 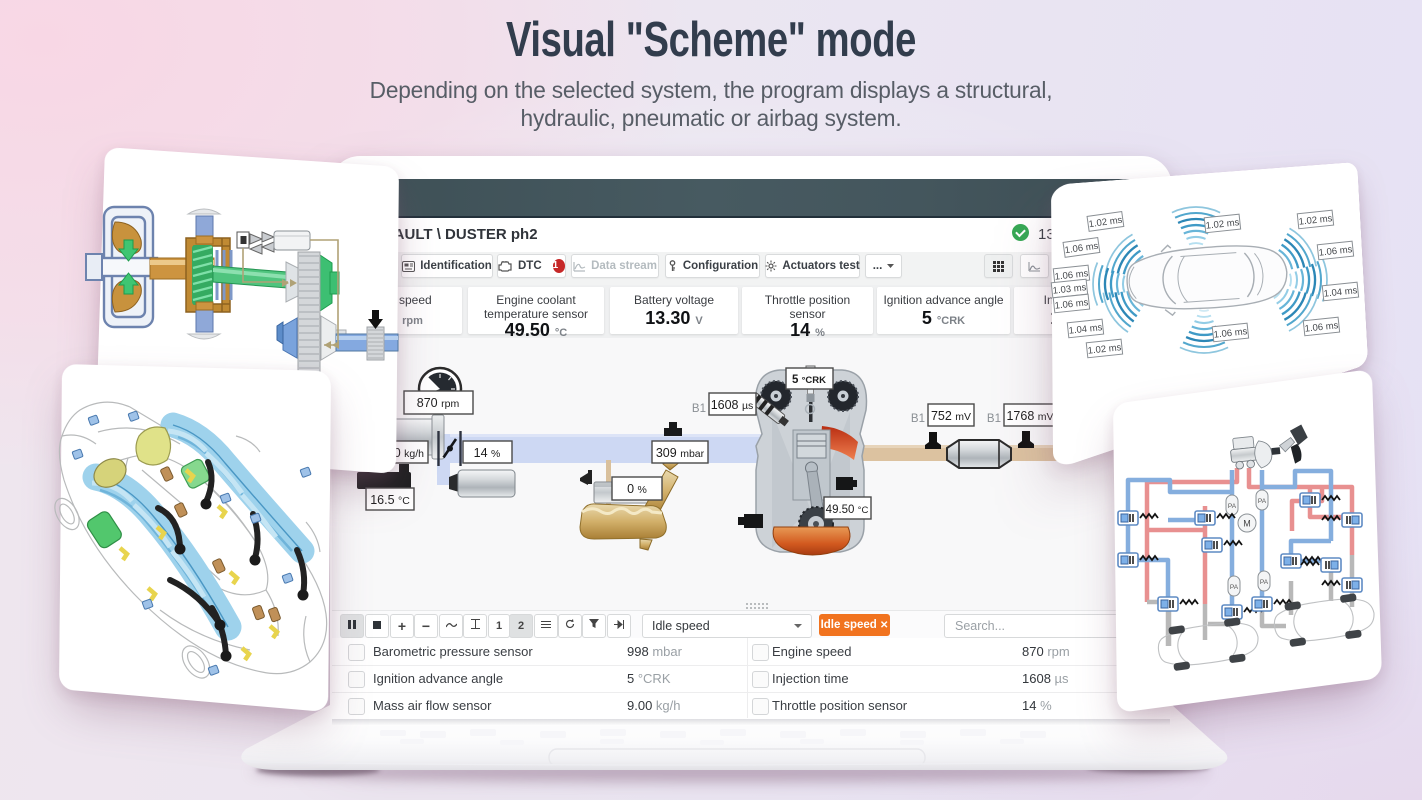 What do you see at coordinates (951, 416) in the screenshot?
I see `svg-text: 752 mV` at bounding box center [951, 416].